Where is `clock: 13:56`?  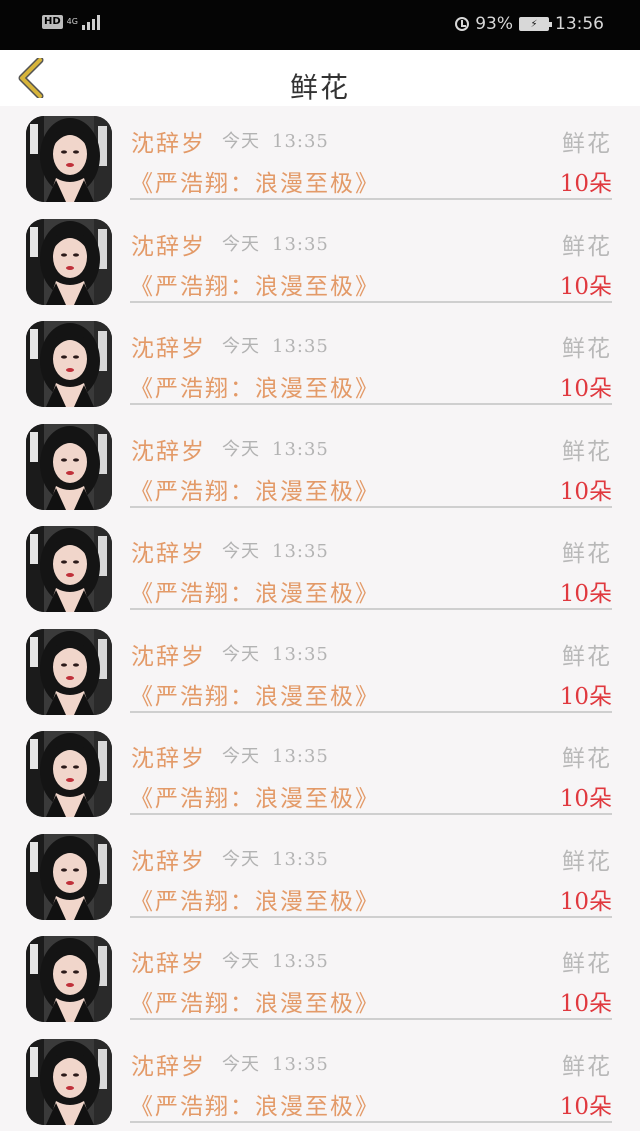
clock: 13:56 is located at coordinates (579, 24).